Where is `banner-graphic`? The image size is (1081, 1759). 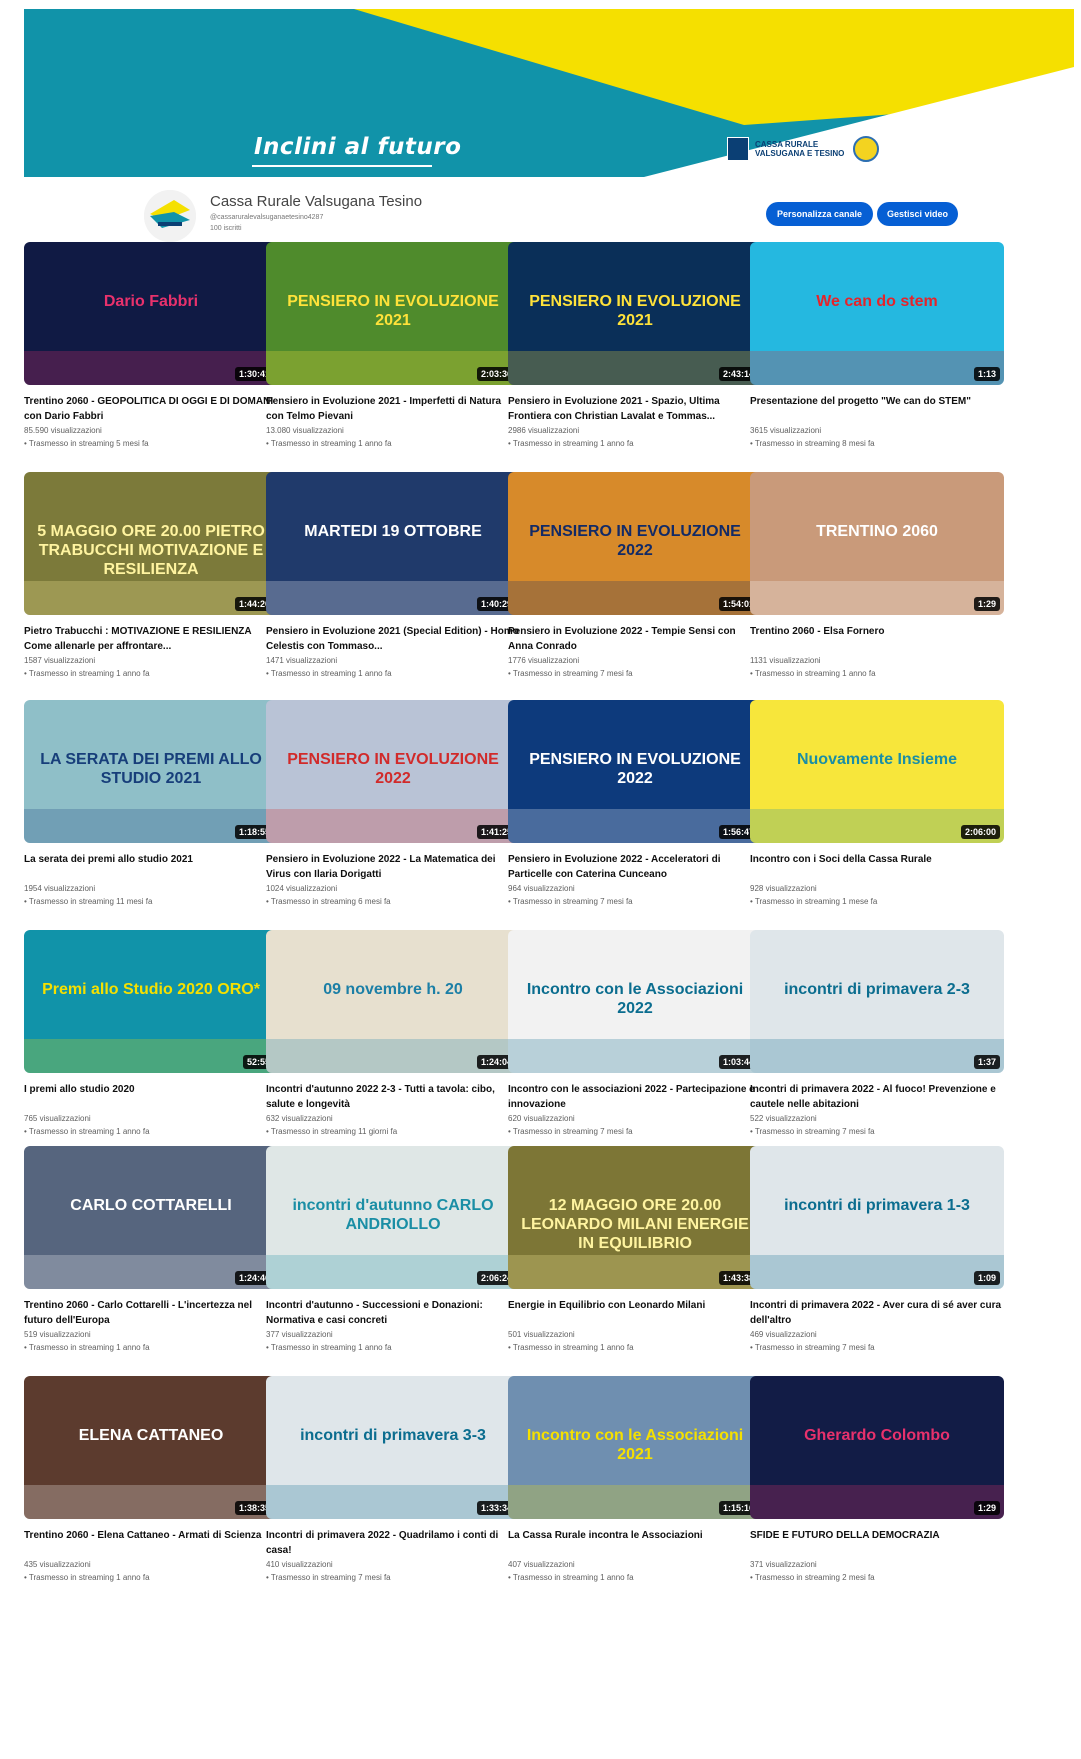
banner-graphic is located at coordinates (549, 93).